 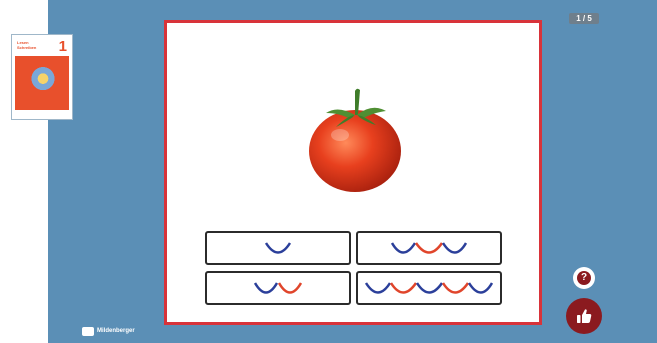 What do you see at coordinates (116, 331) in the screenshot?
I see `publisher-name: Mildenberger` at bounding box center [116, 331].